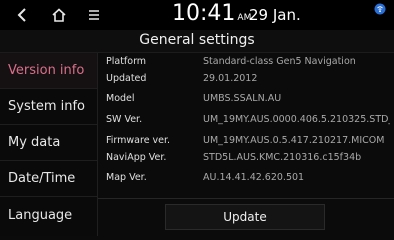 The width and height of the screenshot is (394, 240). I want to click on clock-date: 29 Jan., so click(275, 15).